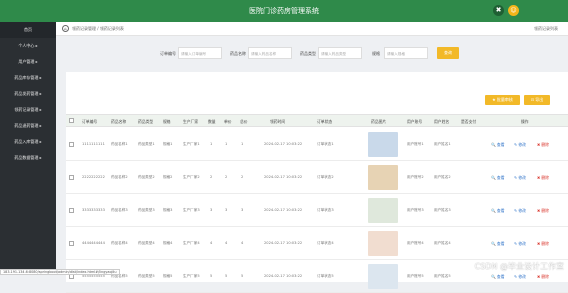  I want to click on close-icon: ✖, so click(498, 10).